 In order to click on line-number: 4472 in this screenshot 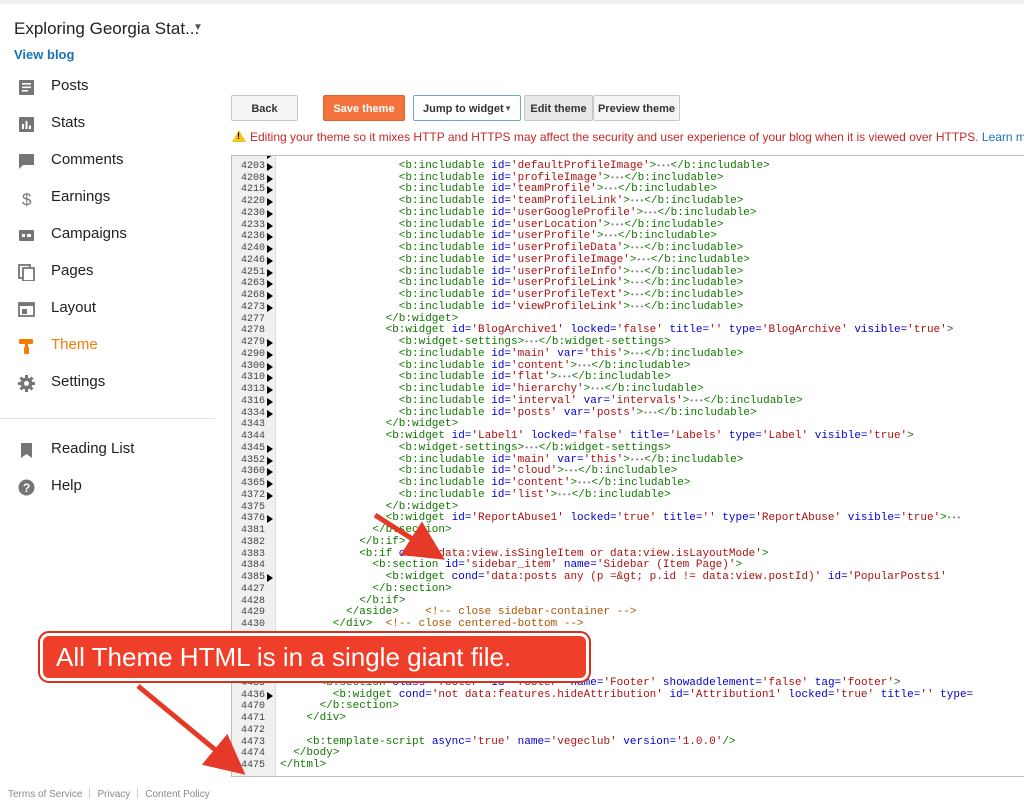, I will do `click(252, 730)`.